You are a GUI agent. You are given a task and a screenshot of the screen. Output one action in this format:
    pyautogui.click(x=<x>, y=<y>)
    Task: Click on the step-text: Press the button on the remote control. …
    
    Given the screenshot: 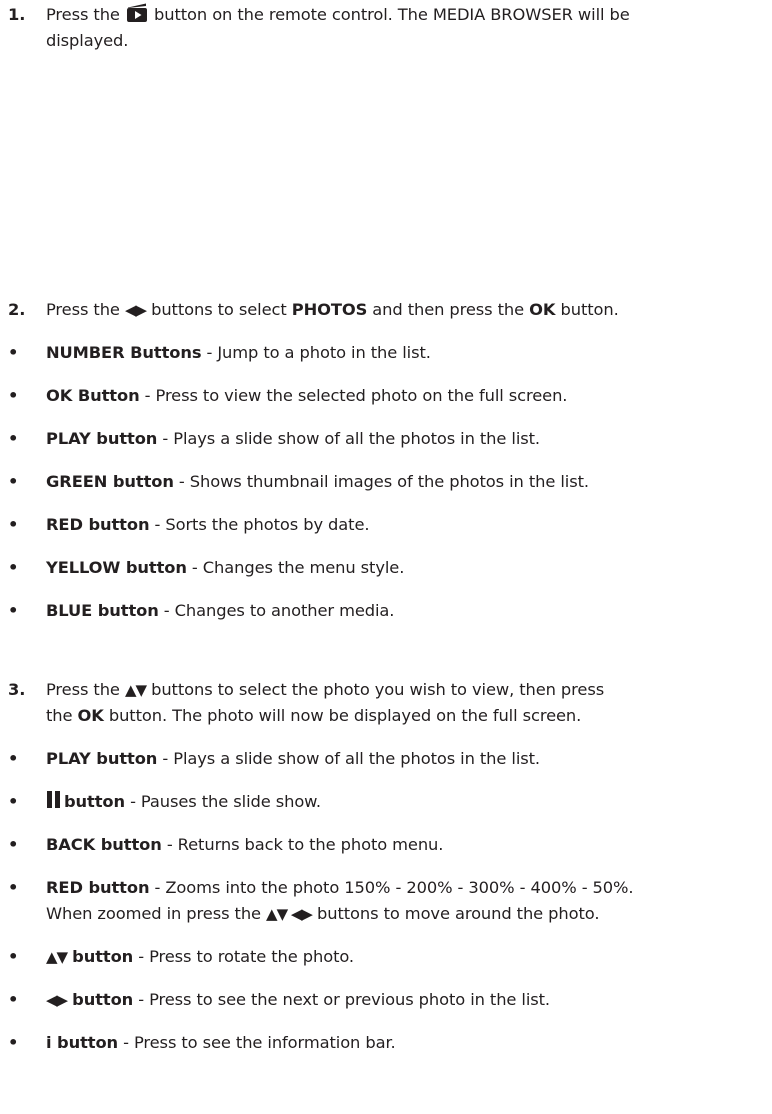 What is the action you would take?
    pyautogui.click(x=408, y=28)
    